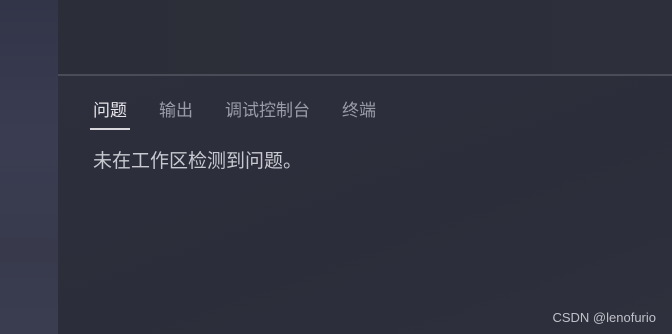 The width and height of the screenshot is (672, 334). What do you see at coordinates (198, 161) in the screenshot?
I see `problems-message: 未在工作区检测到问题。` at bounding box center [198, 161].